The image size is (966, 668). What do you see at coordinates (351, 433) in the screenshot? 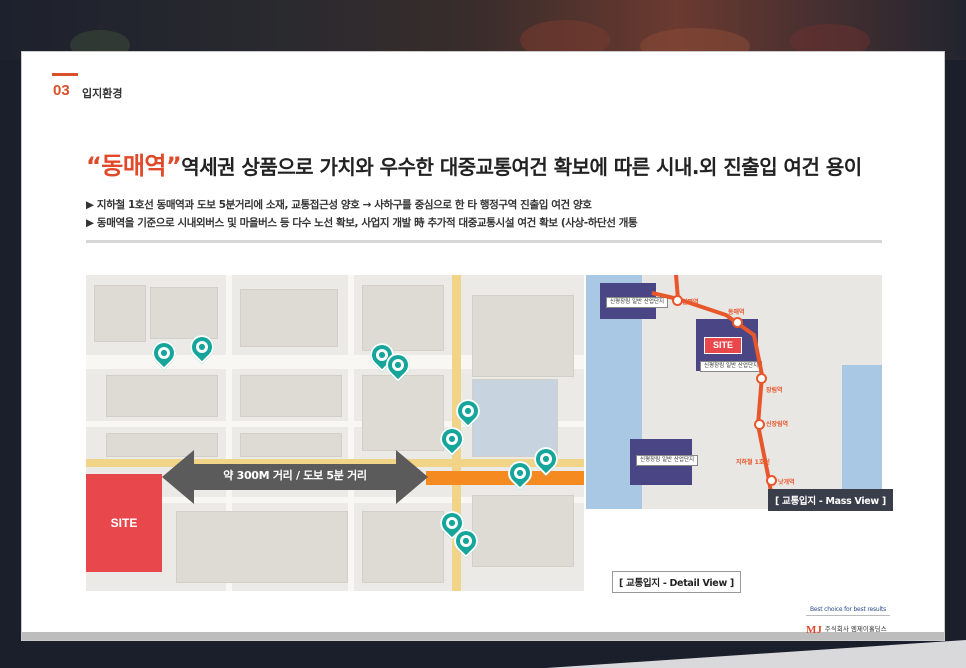
I see `map-road` at bounding box center [351, 433].